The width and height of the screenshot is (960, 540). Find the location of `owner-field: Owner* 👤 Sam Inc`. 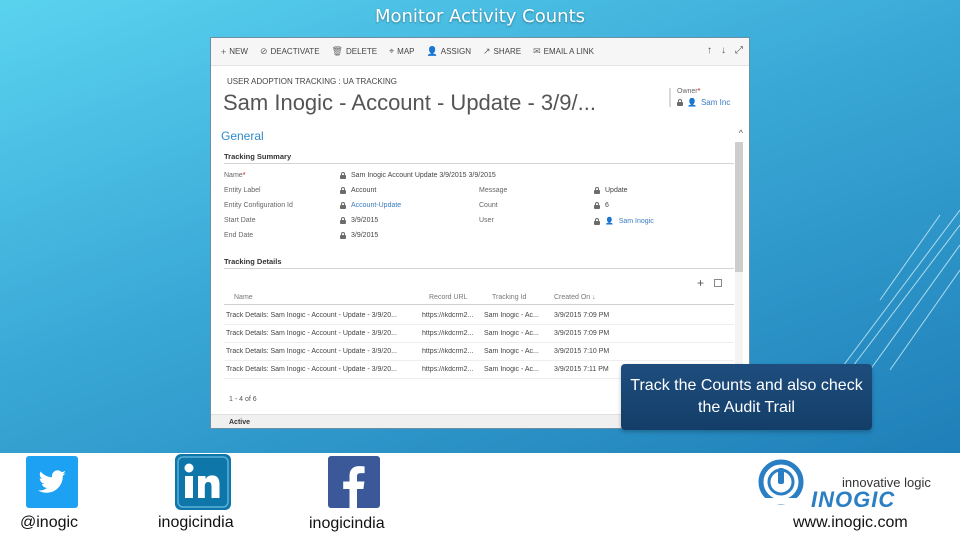

owner-field: Owner* 👤 Sam Inc is located at coordinates (708, 97).